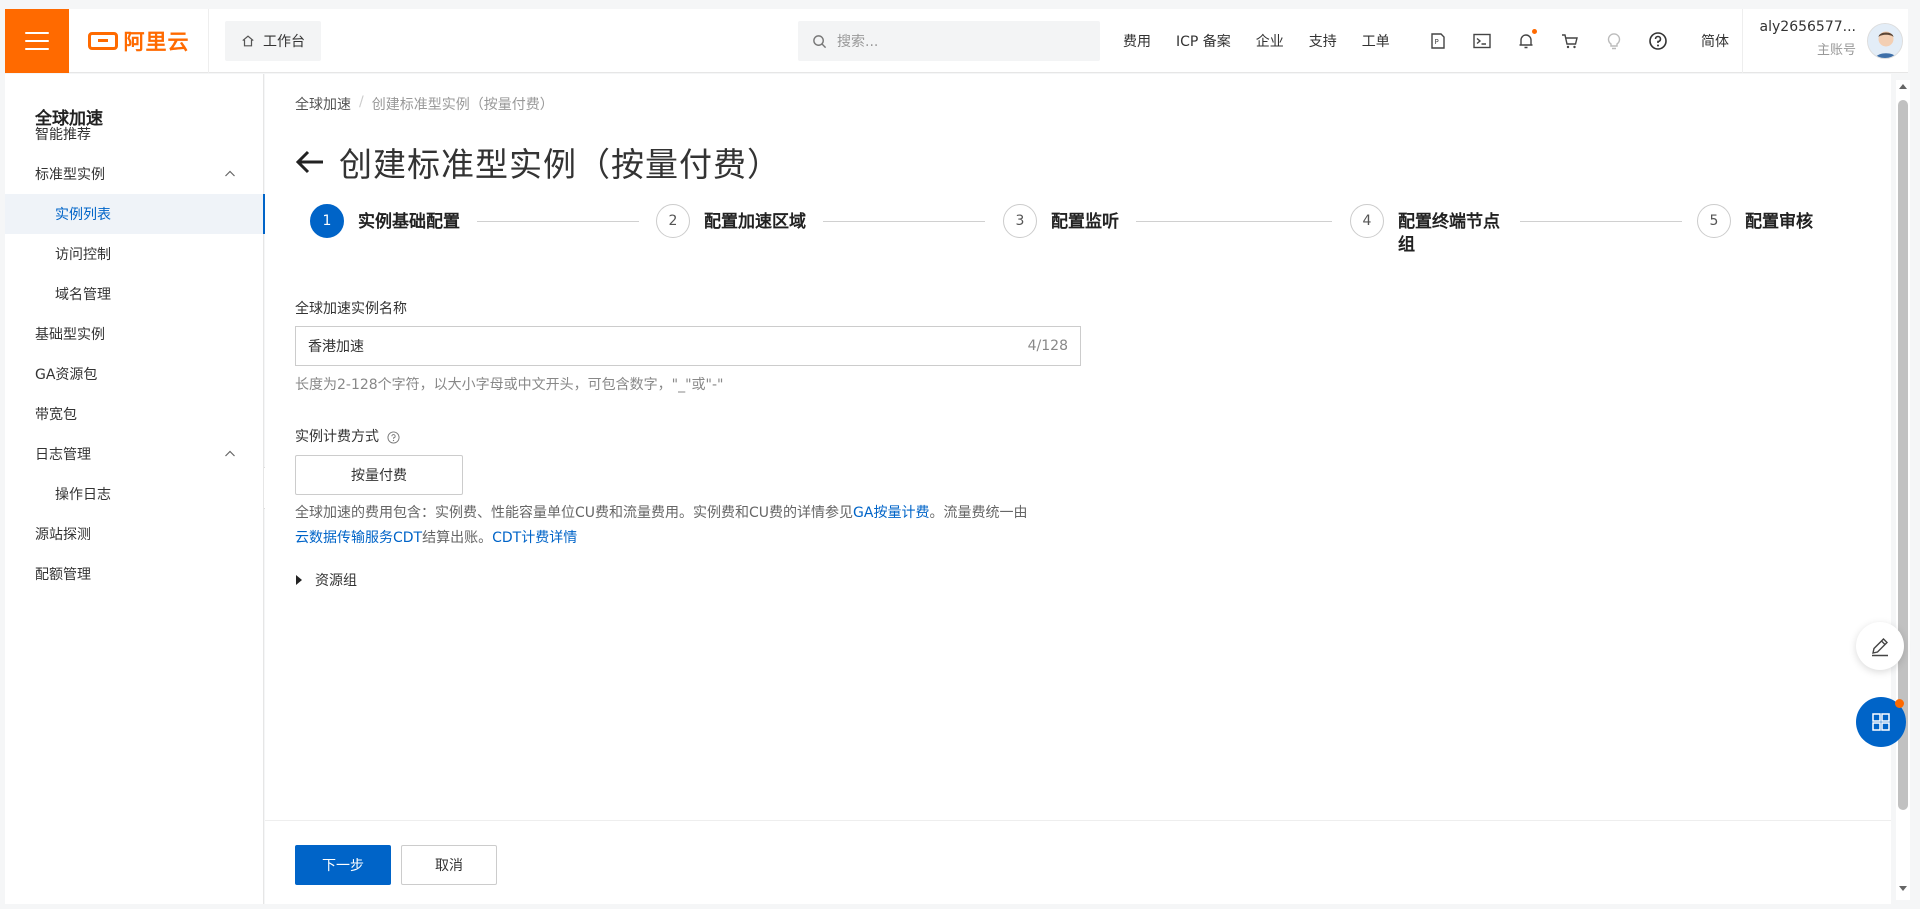 Image resolution: width=1920 pixels, height=909 pixels. What do you see at coordinates (1836, 50) in the screenshot?
I see `user-role: 主账号` at bounding box center [1836, 50].